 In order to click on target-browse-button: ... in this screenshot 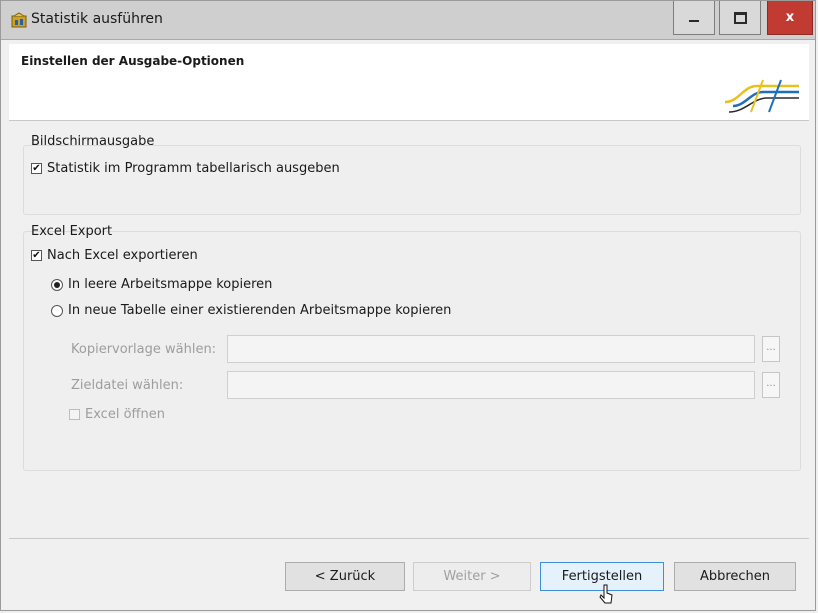, I will do `click(771, 385)`.